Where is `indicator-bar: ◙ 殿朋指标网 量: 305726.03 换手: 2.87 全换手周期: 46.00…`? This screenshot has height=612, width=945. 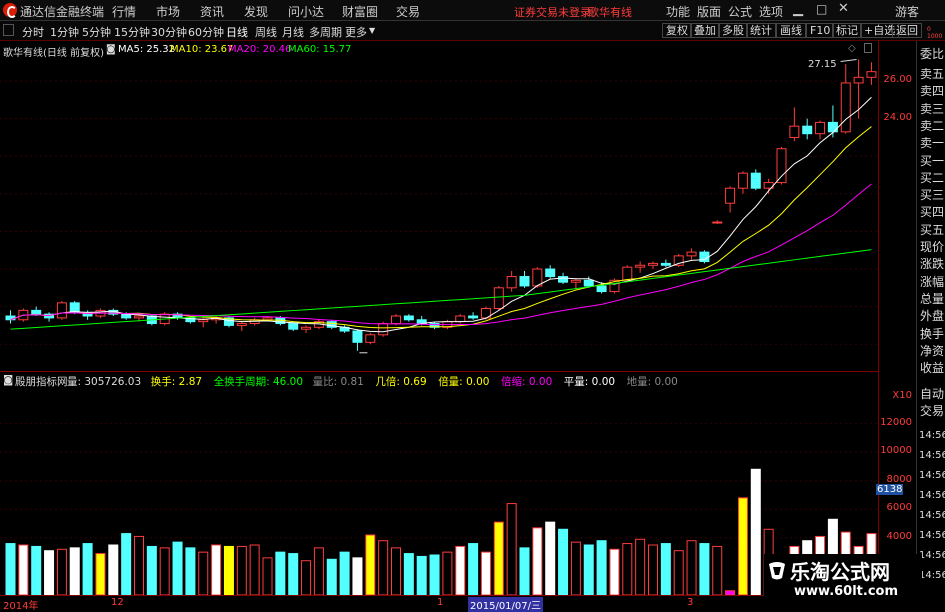 indicator-bar: ◙ 殿朋指标网 量: 305726.03 换手: 2.87 全换手周期: 46.00… is located at coordinates (439, 380).